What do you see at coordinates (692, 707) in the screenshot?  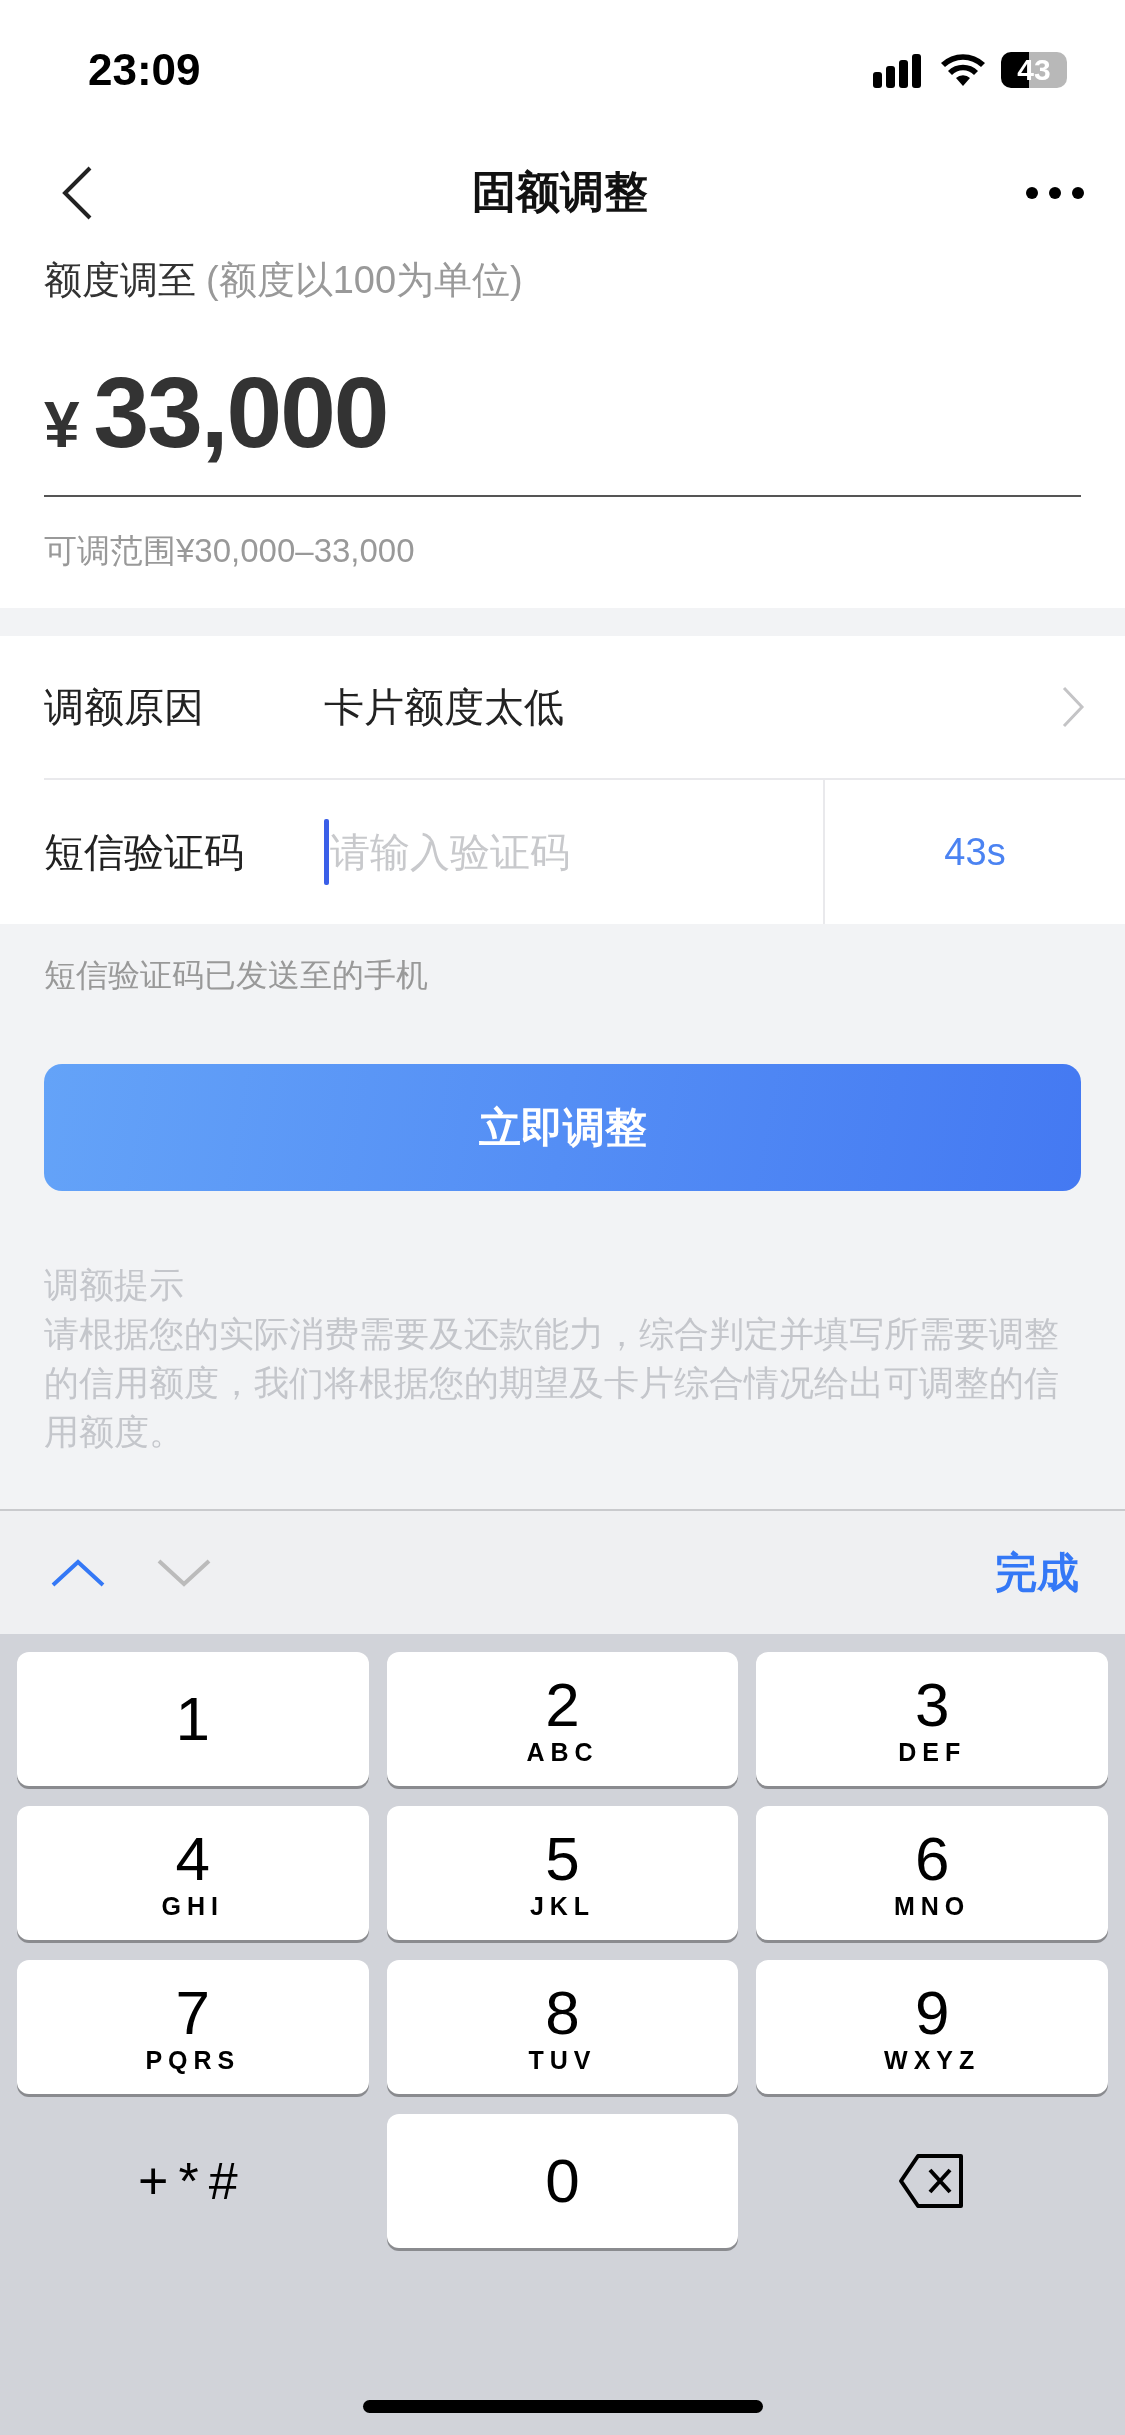 I see `reason-value: 卡片额度太低` at bounding box center [692, 707].